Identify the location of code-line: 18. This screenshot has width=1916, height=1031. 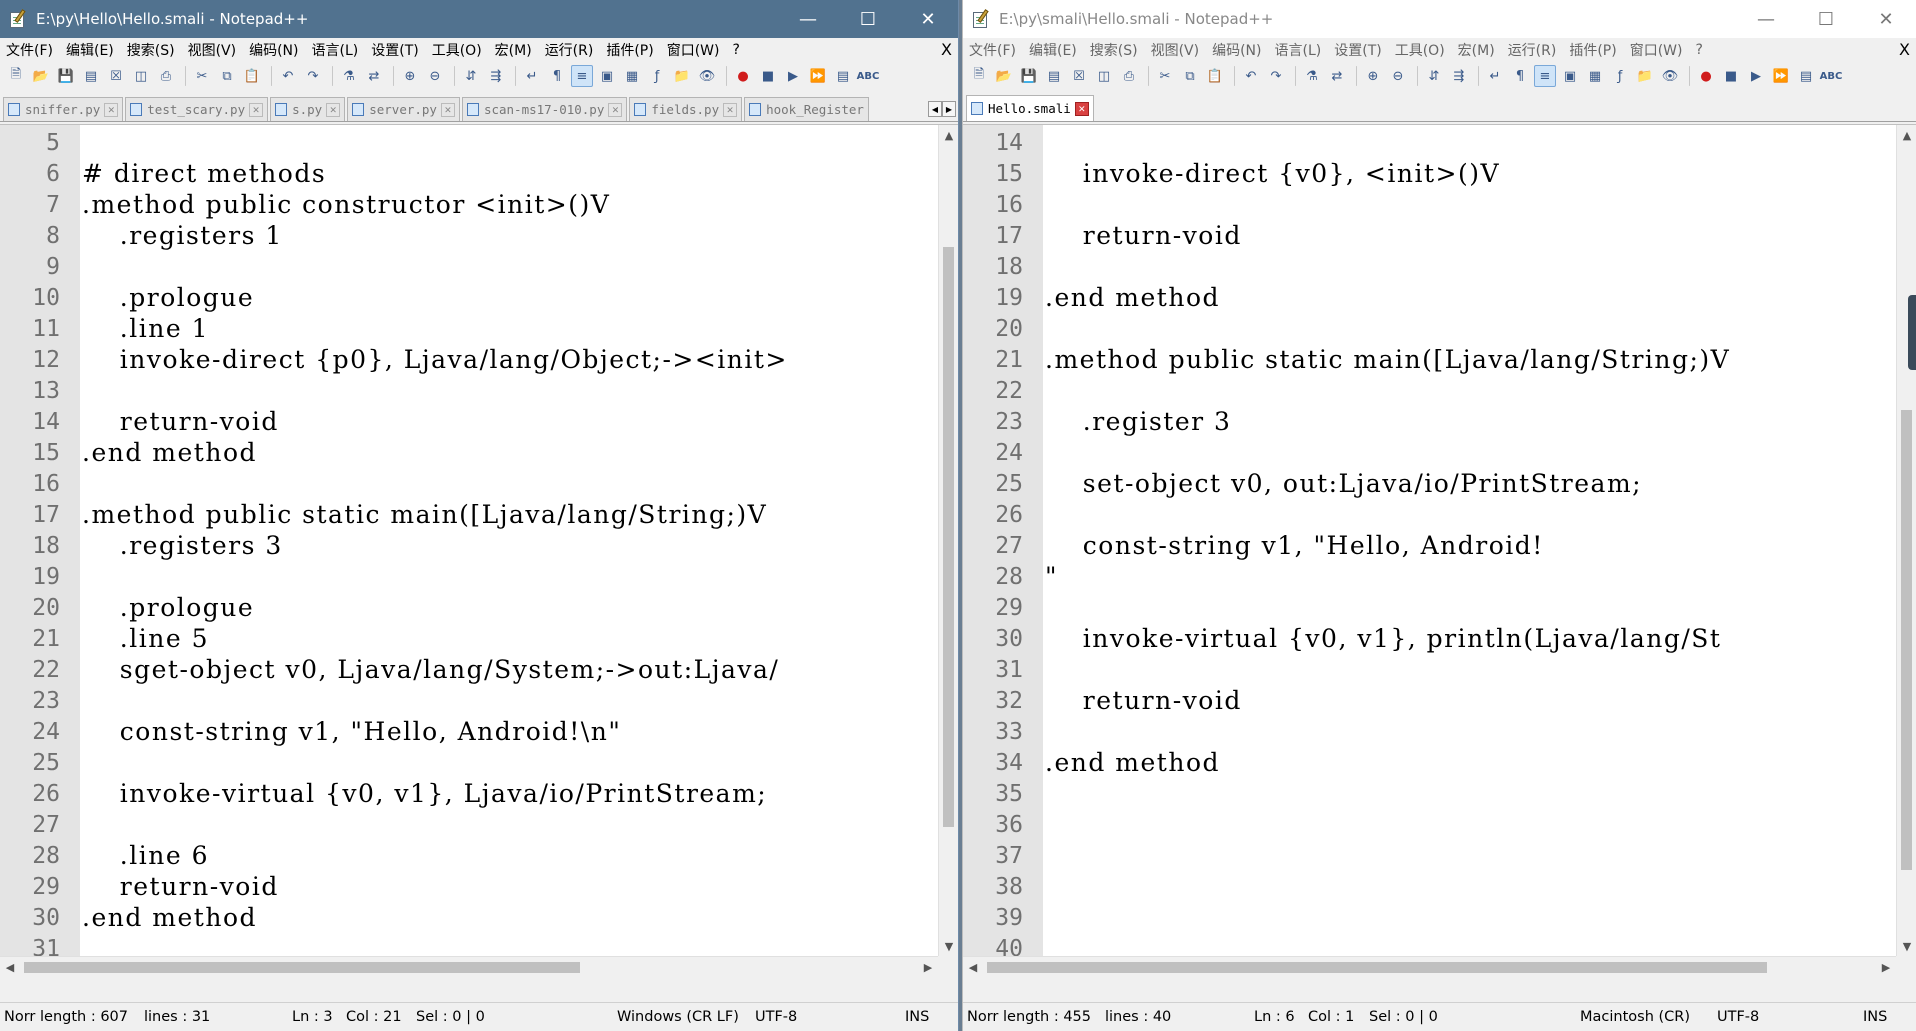
(1428, 266).